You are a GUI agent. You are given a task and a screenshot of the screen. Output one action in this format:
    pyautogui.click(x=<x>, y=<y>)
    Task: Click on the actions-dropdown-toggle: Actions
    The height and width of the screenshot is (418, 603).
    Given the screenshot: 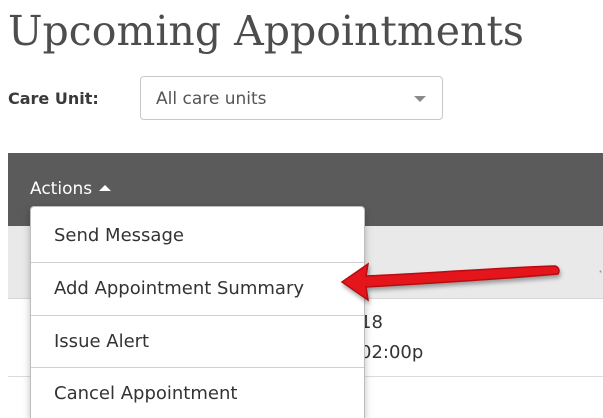 What is the action you would take?
    pyautogui.click(x=71, y=189)
    